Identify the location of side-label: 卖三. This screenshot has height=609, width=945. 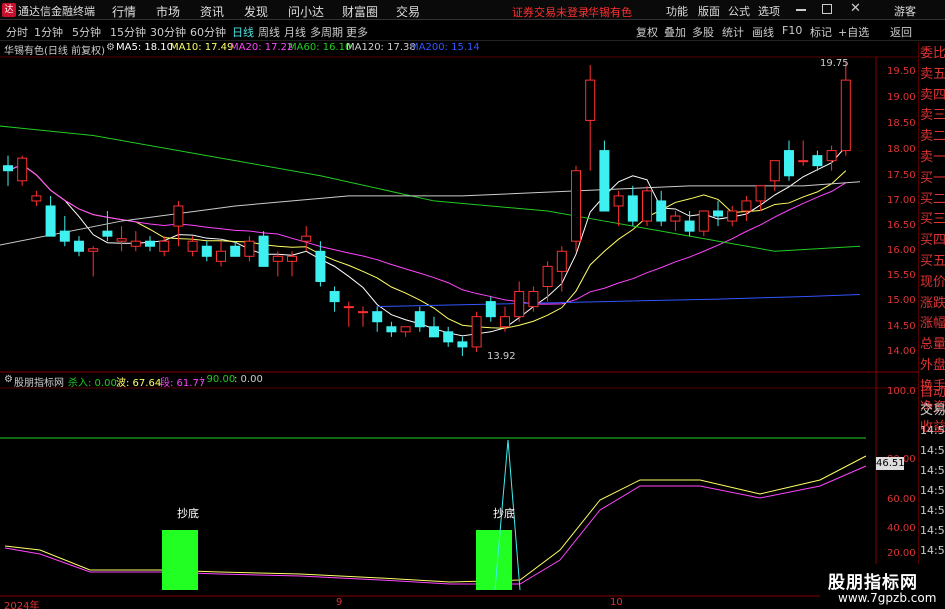
(932, 116).